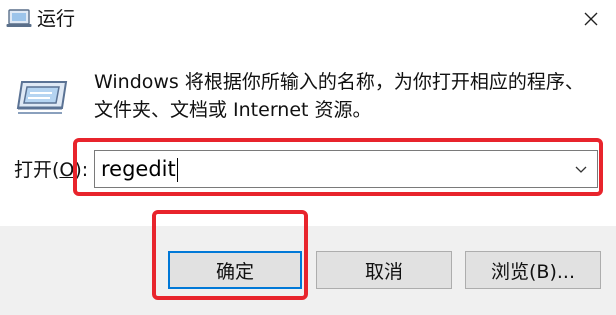 This screenshot has height=315, width=616. What do you see at coordinates (56, 19) in the screenshot?
I see `window-title: 运行` at bounding box center [56, 19].